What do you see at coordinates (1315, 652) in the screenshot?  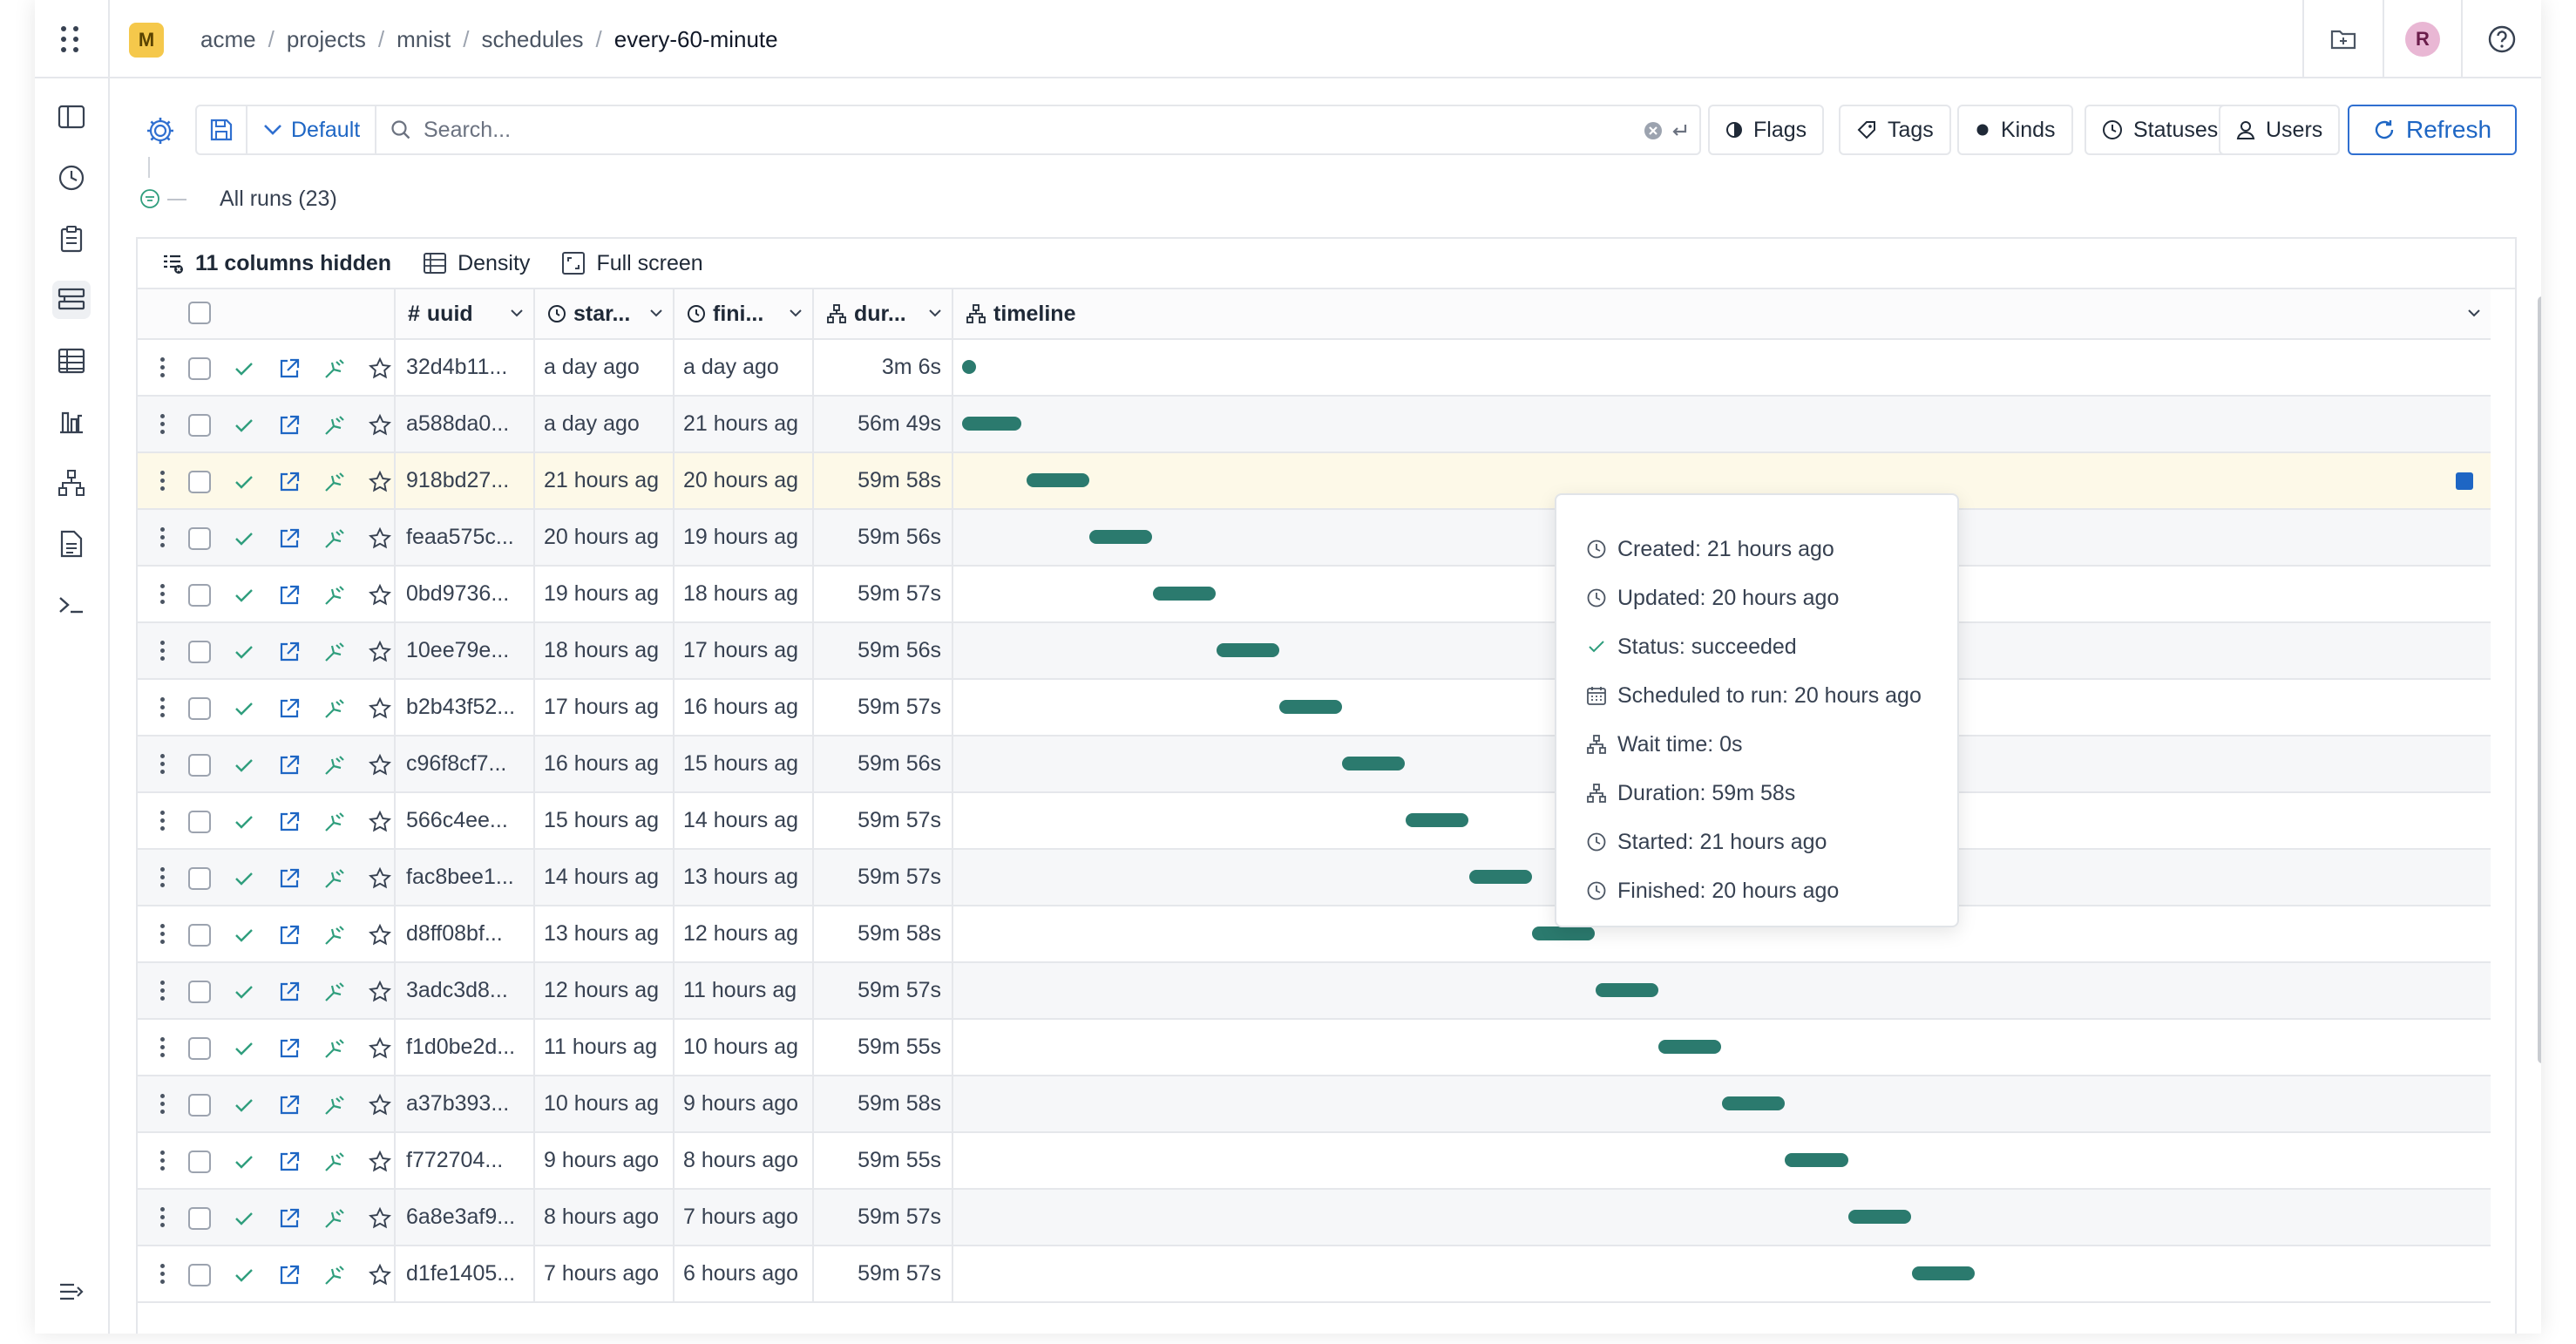 I see `table-row: 10ee79e... 18 hours ag 17 hours ag 59m 56s` at bounding box center [1315, 652].